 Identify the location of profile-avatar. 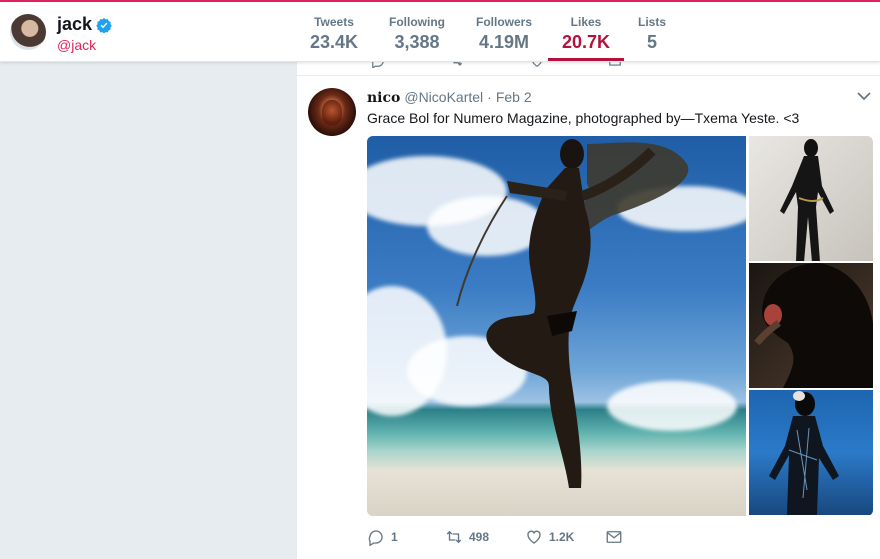
(28, 32).